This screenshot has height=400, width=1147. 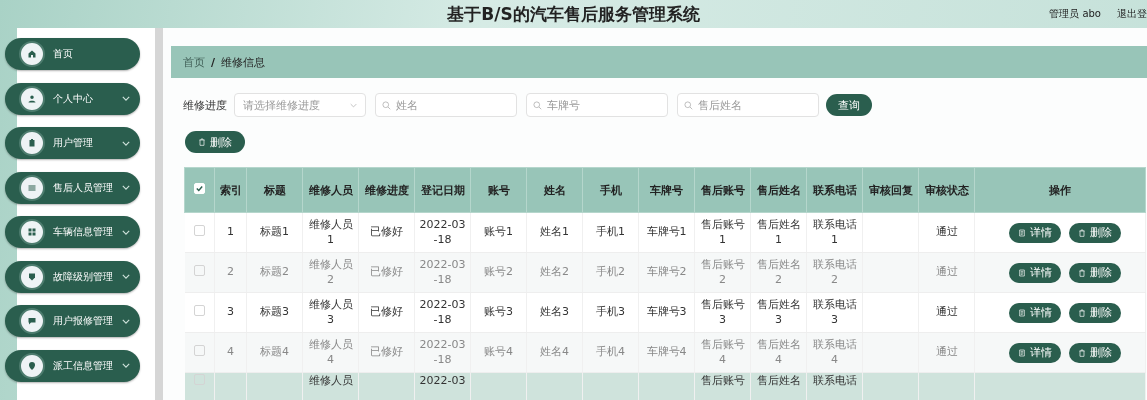 What do you see at coordinates (666, 312) in the screenshot?
I see `table-cell: 车牌号3` at bounding box center [666, 312].